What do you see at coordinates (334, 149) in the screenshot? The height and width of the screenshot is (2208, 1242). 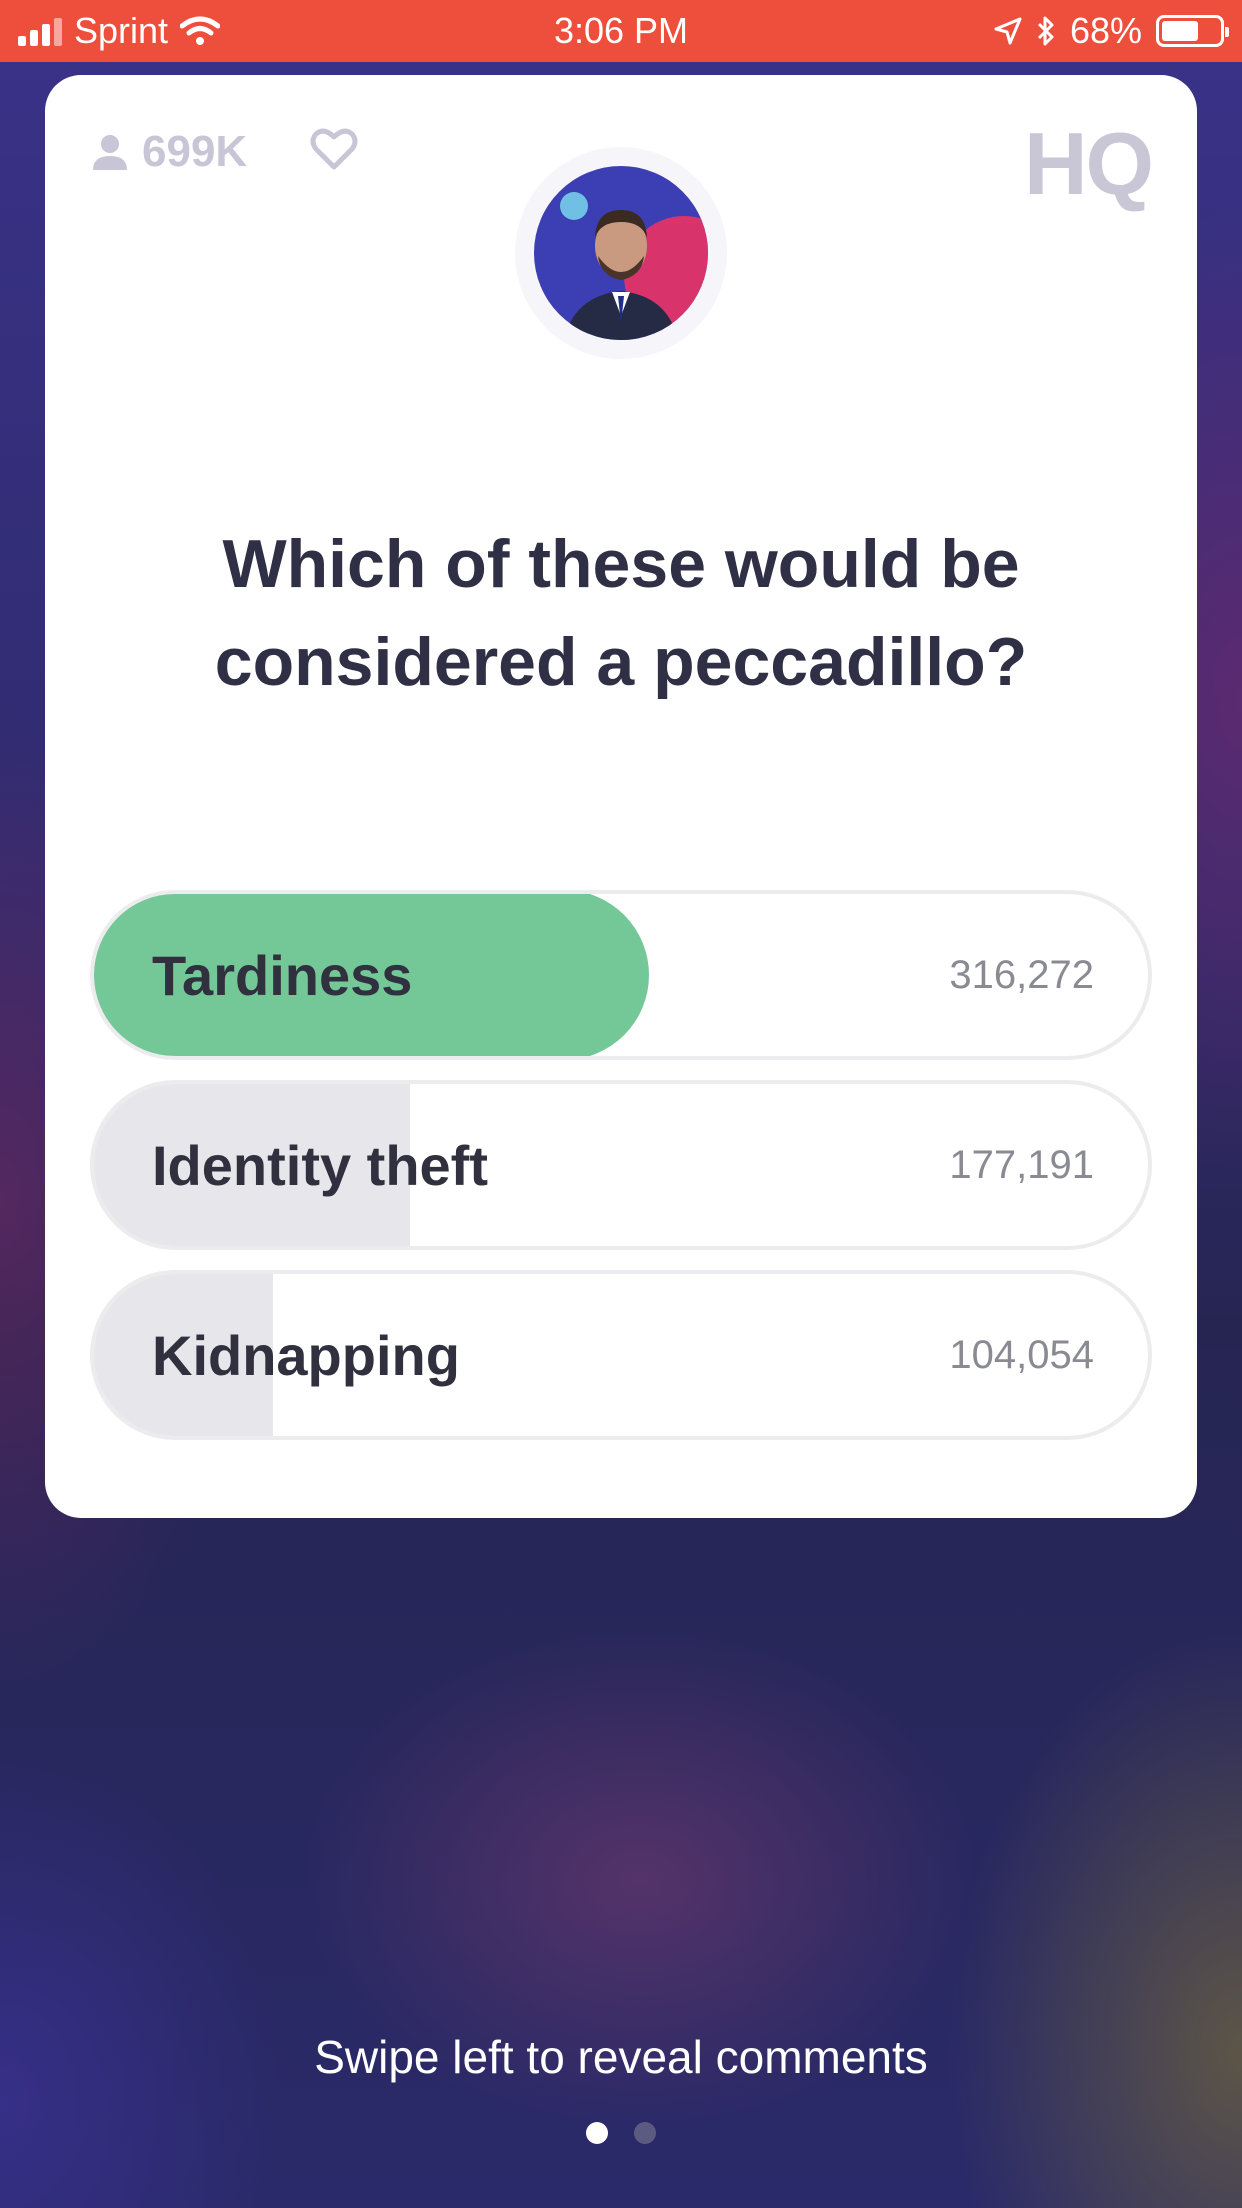 I see `heart-icon` at bounding box center [334, 149].